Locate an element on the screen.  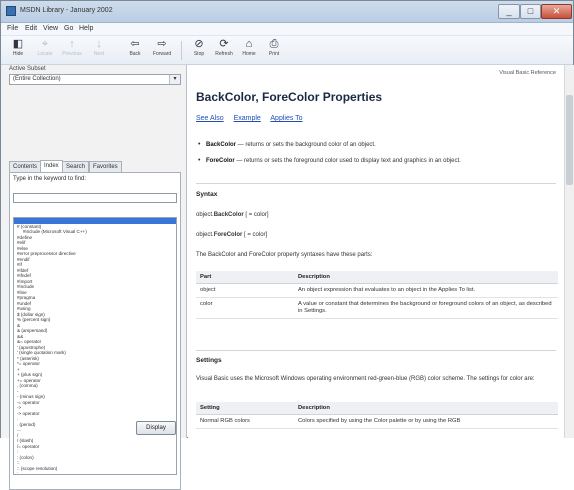
hide-button: ◧ Hide is located at coordinates (18, 50).